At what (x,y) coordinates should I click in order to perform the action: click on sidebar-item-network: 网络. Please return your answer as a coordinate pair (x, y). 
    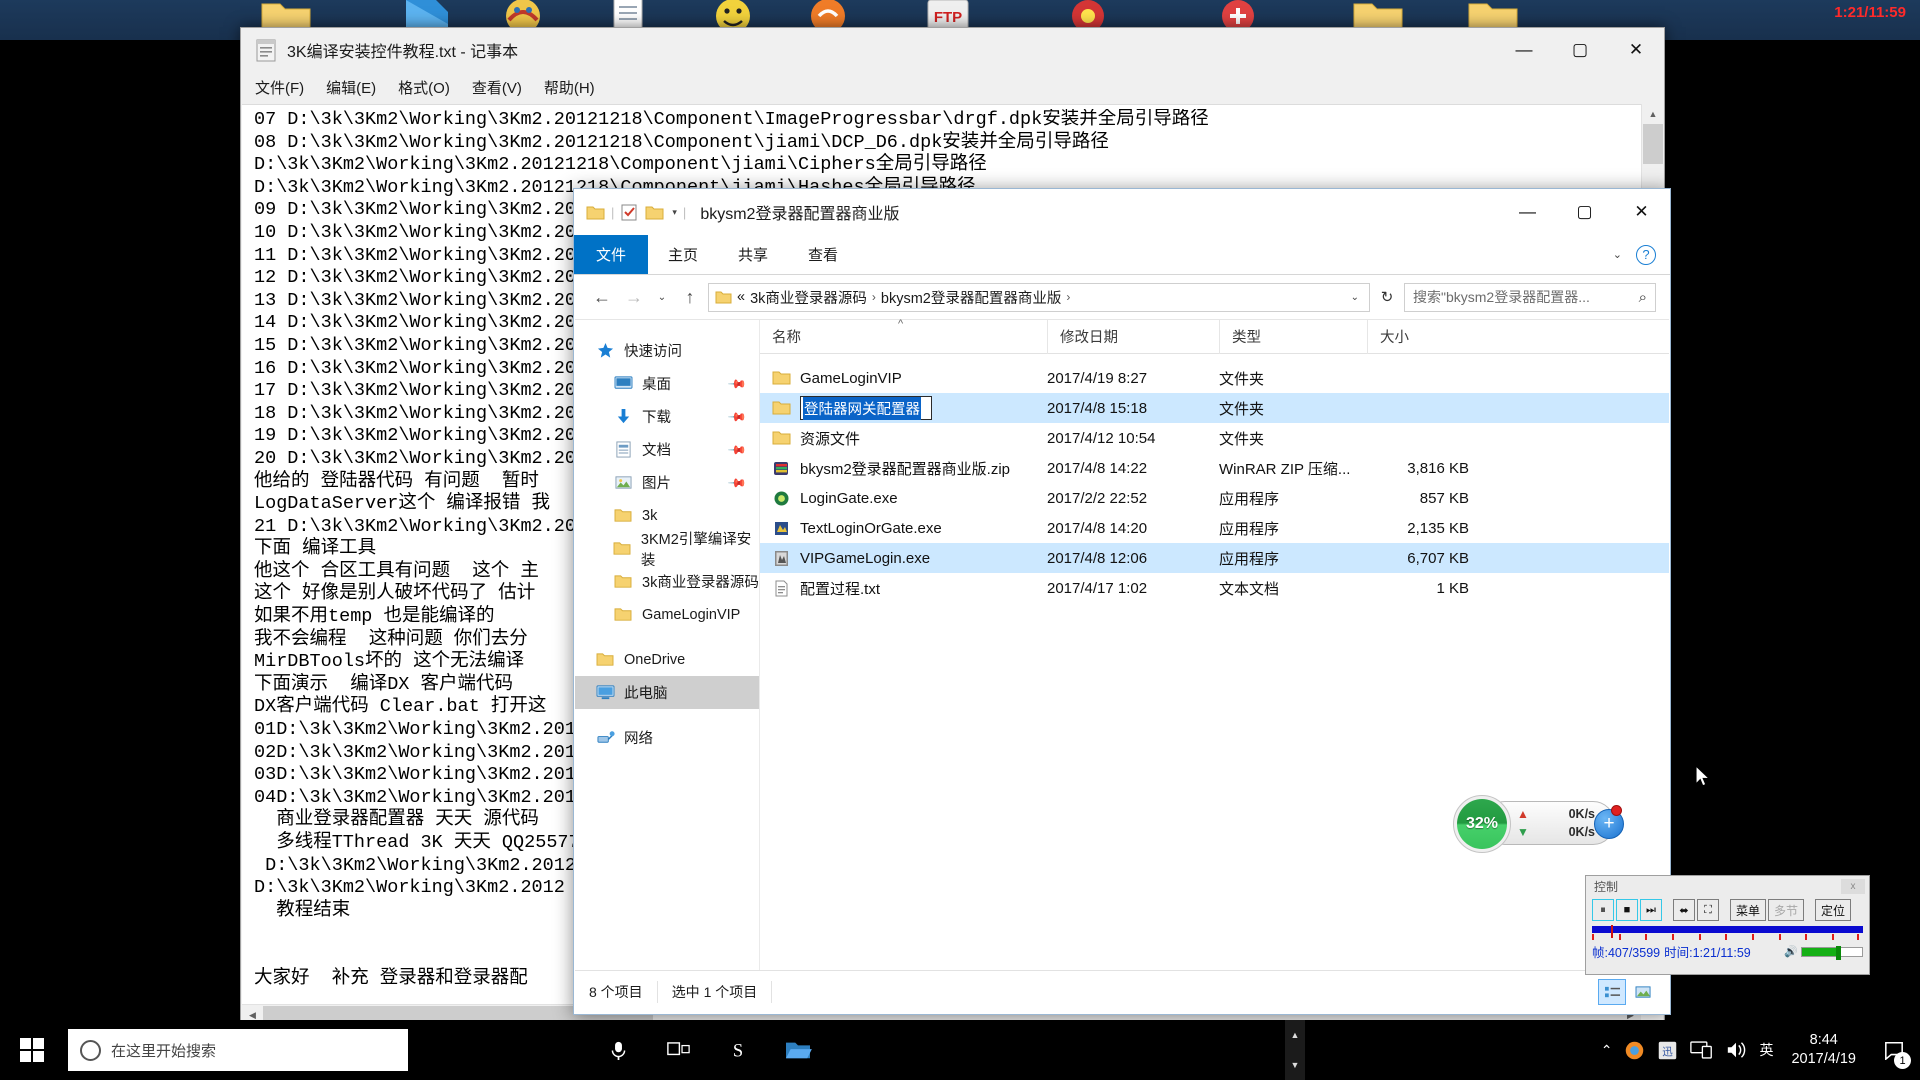
    Looking at the image, I should click on (667, 737).